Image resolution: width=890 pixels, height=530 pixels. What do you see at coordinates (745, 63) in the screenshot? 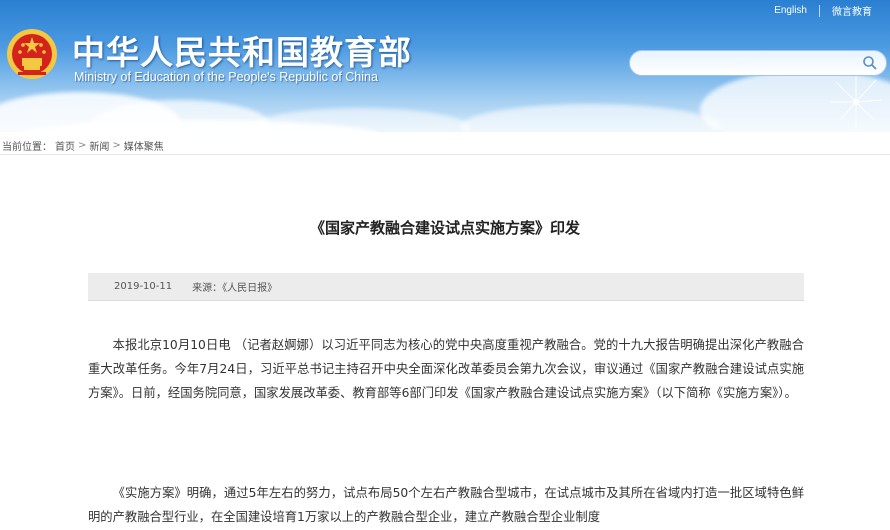
I see `search-input` at bounding box center [745, 63].